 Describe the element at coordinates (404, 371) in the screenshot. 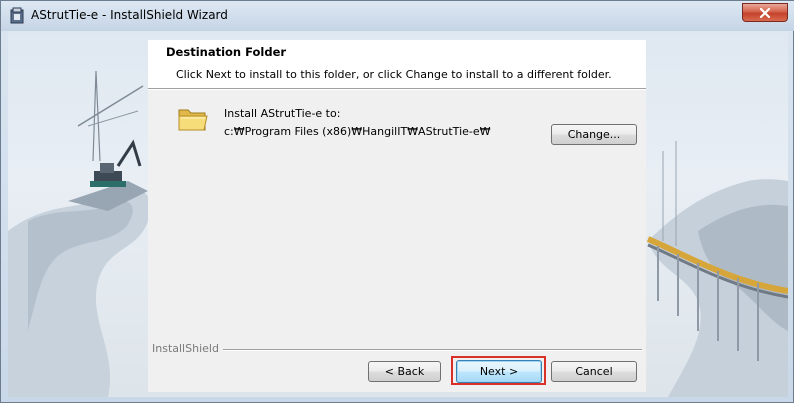

I see `back-button: < Back` at that location.